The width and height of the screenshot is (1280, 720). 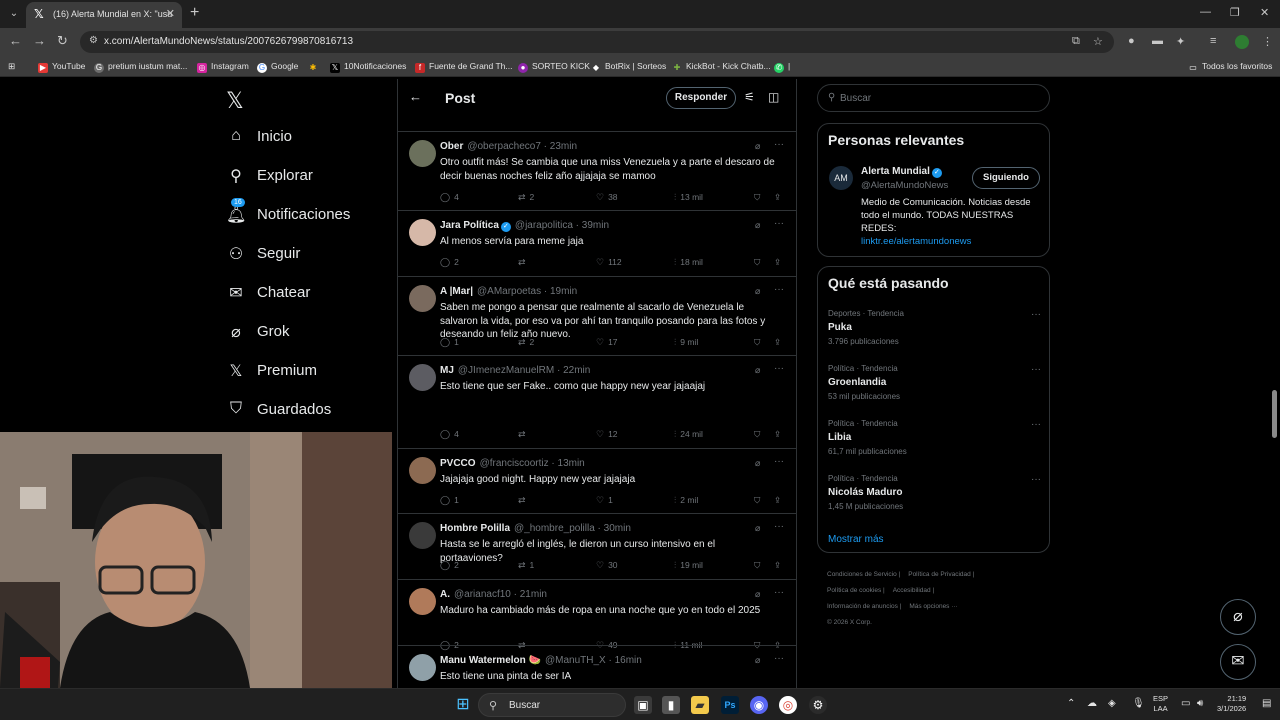 I want to click on tweet-handle: @JImenezManuelRM · 22min, so click(x=524, y=370).